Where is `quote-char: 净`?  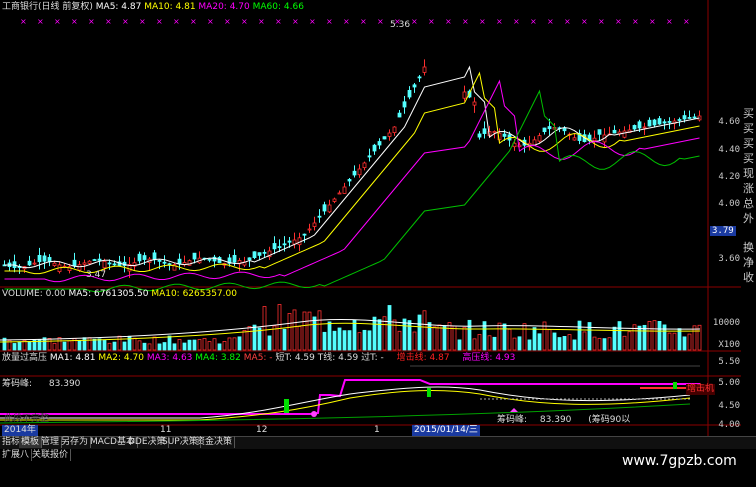
quote-char: 净 is located at coordinates (748, 262).